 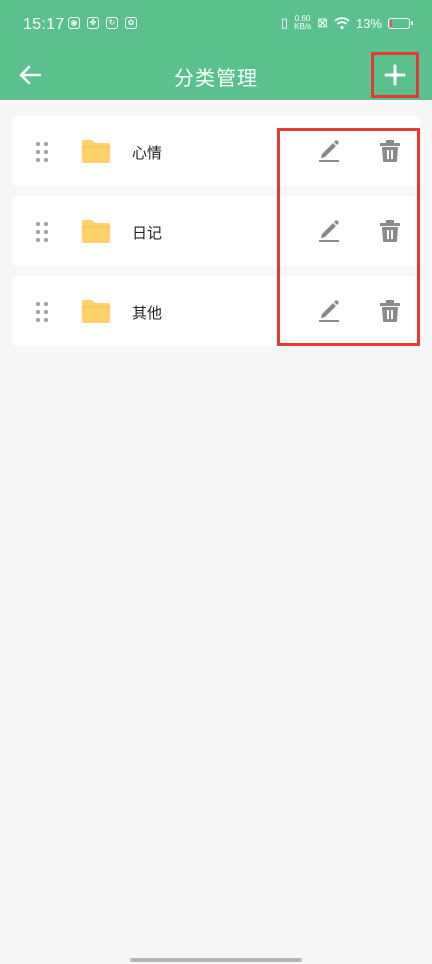 I want to click on home-indicator, so click(x=216, y=960).